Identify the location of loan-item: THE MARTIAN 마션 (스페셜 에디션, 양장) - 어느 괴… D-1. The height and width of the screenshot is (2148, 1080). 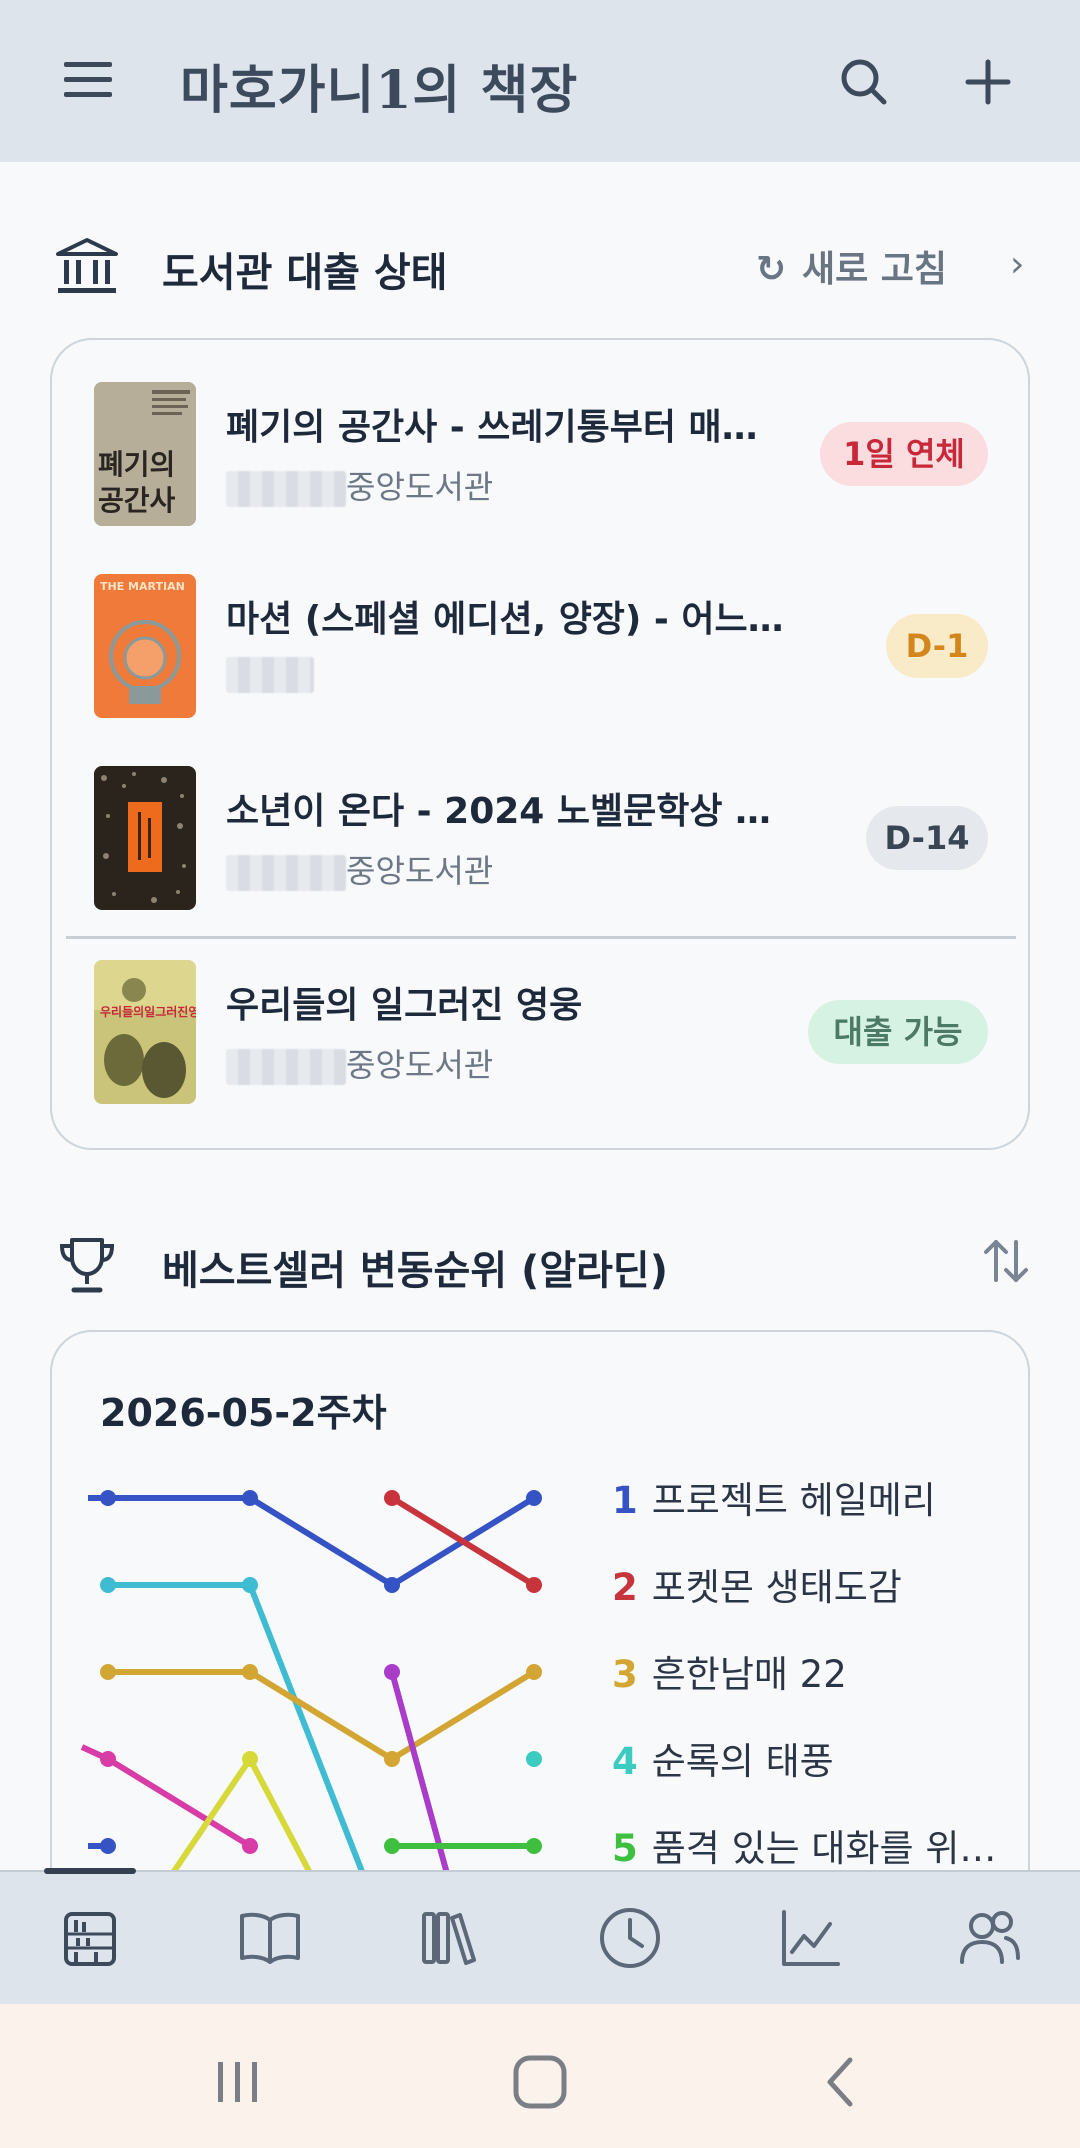
(540, 625).